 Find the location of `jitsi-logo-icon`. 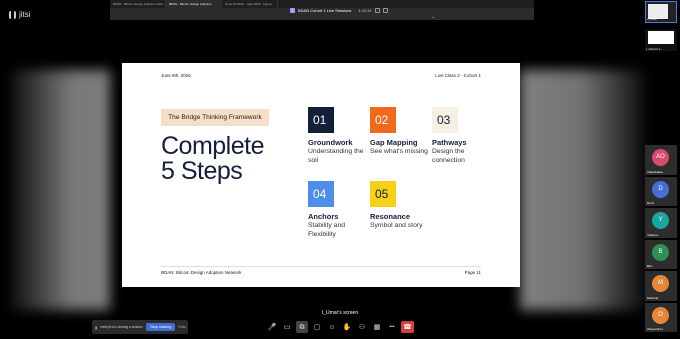

jitsi-logo-icon is located at coordinates (12, 14).